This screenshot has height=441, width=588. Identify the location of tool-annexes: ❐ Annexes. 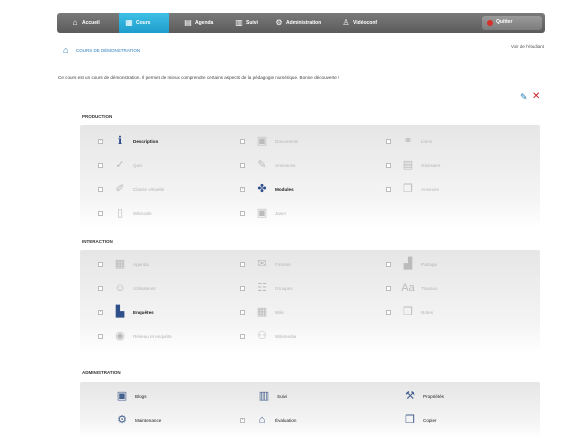
(412, 189).